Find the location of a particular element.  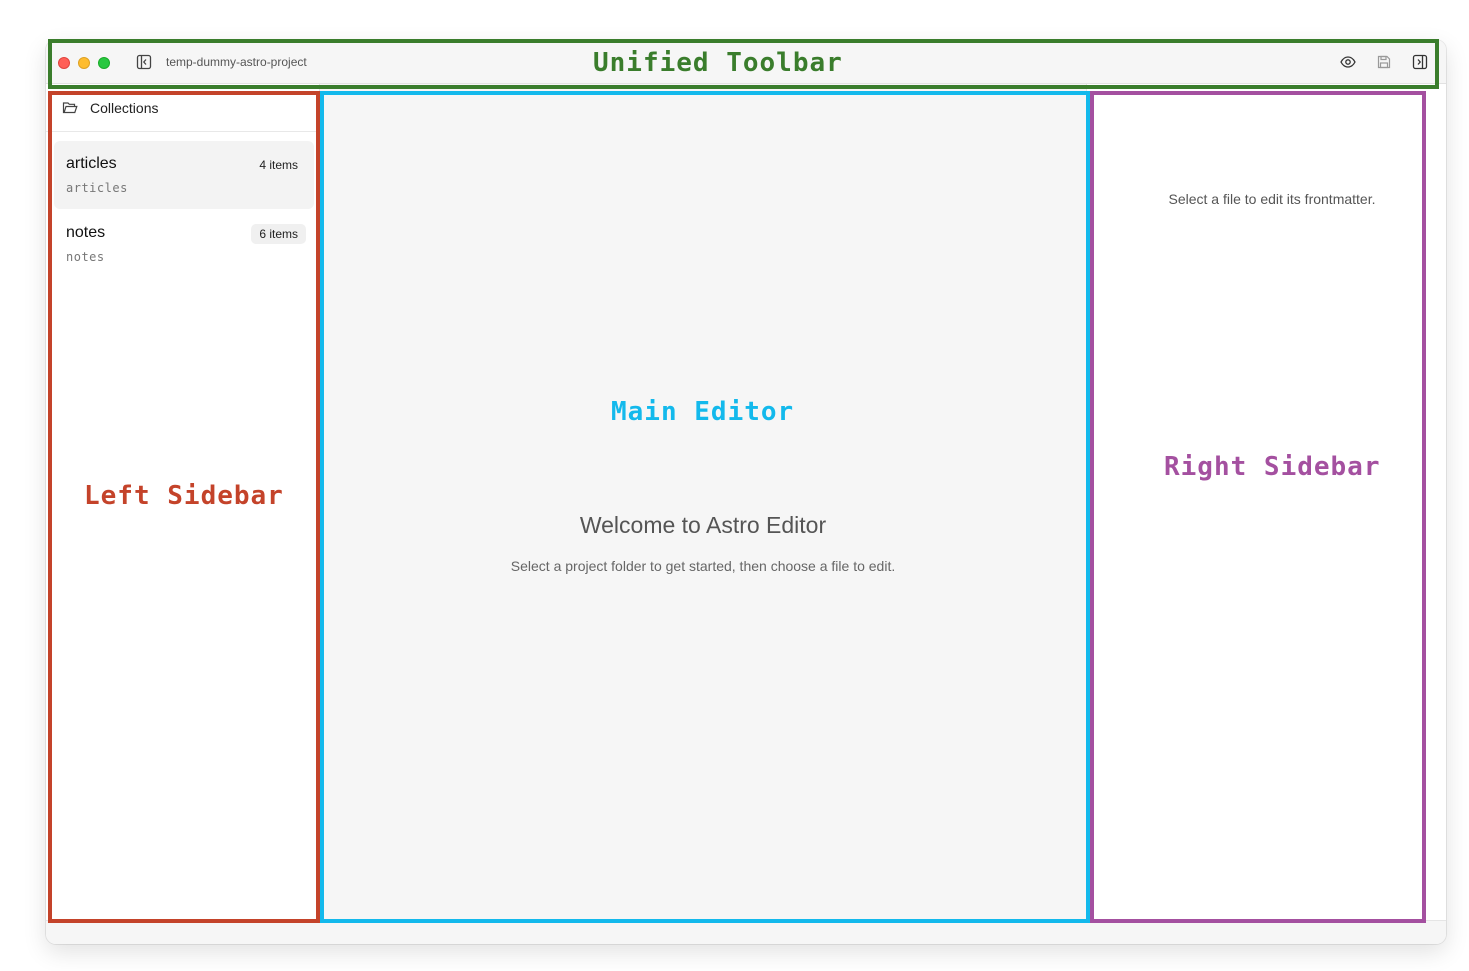

save-icon is located at coordinates (1384, 62).